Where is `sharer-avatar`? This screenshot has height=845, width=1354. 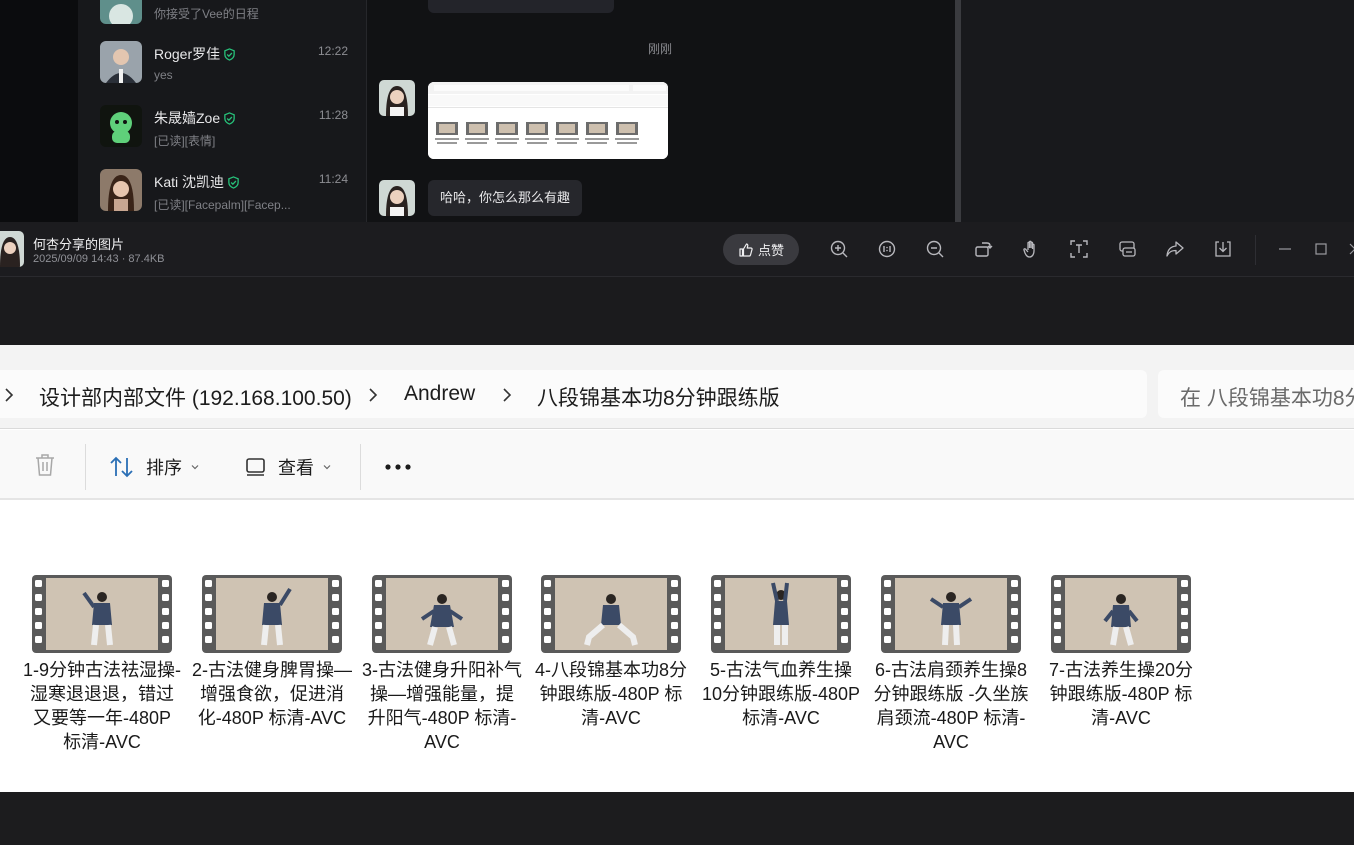
sharer-avatar is located at coordinates (12, 249).